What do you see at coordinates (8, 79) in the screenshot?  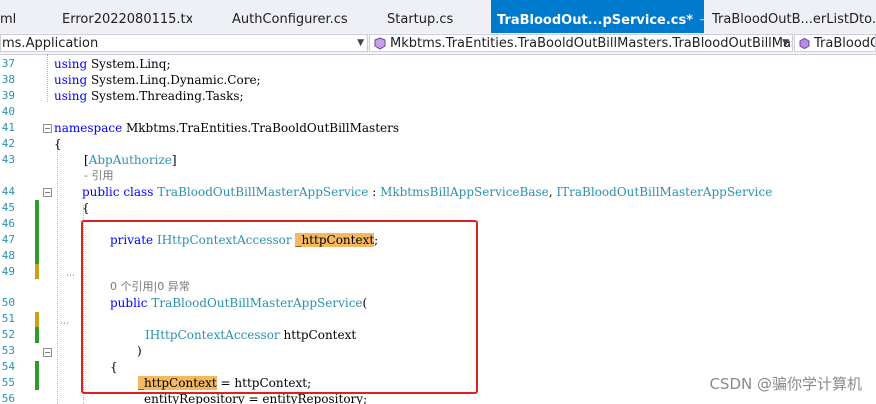 I see `line-number: 38` at bounding box center [8, 79].